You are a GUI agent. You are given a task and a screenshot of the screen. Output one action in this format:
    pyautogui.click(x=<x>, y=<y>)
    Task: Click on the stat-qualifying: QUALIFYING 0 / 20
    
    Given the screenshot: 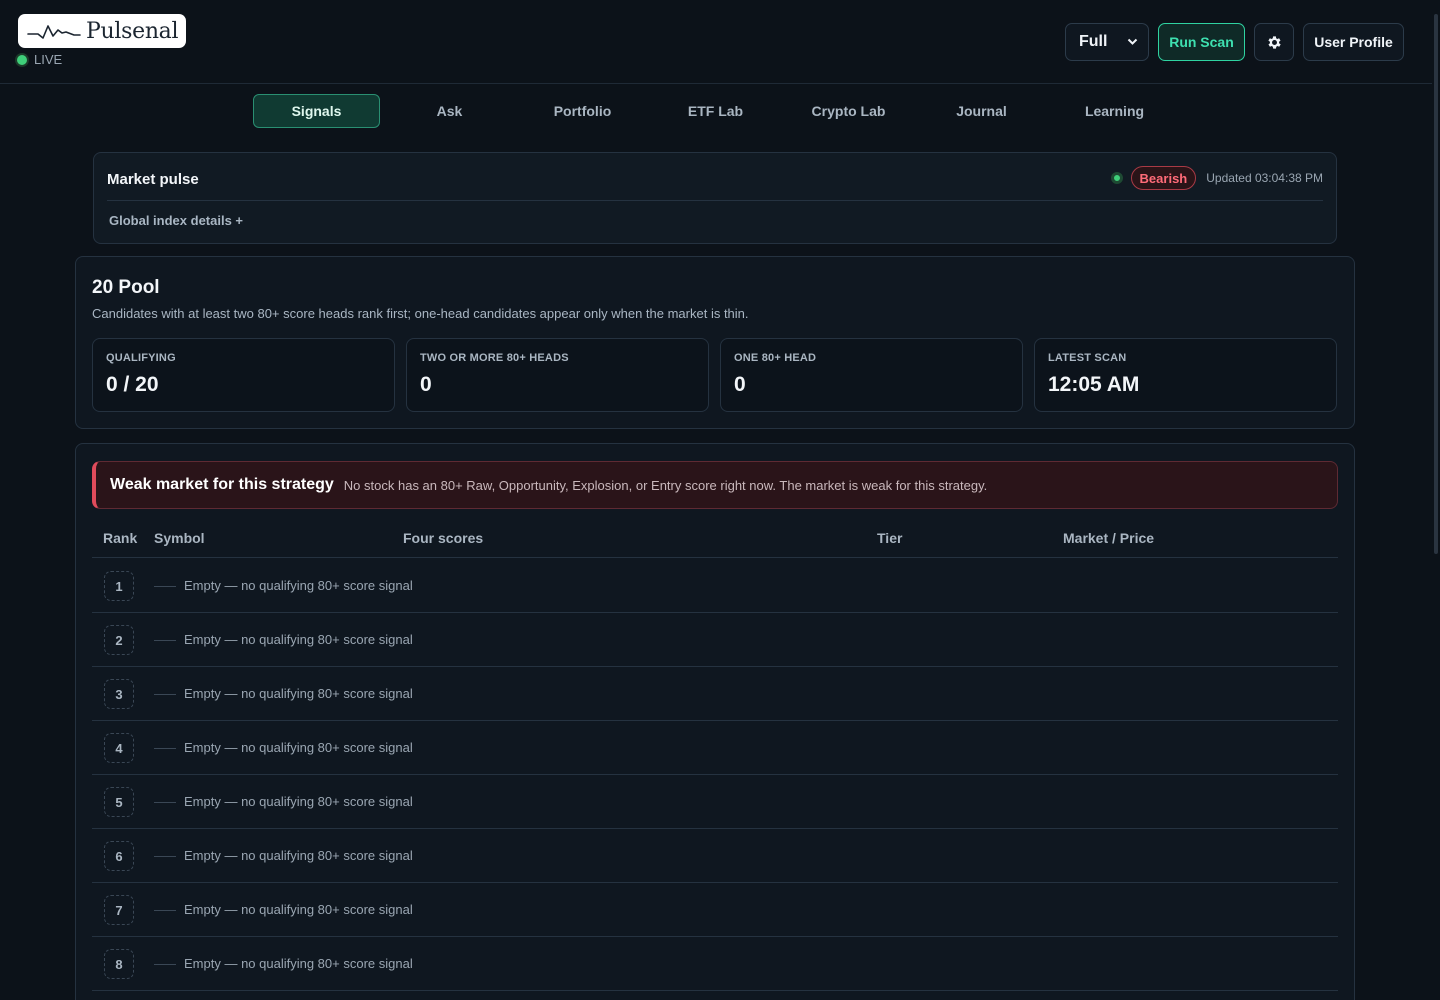 What is the action you would take?
    pyautogui.click(x=243, y=375)
    